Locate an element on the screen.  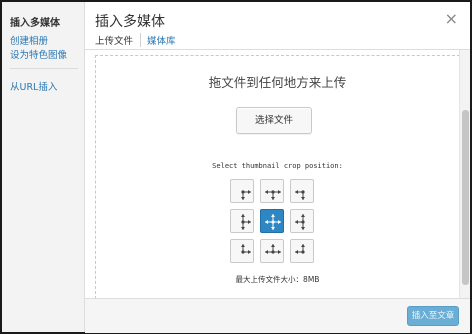
crop-position-top-right-button is located at coordinates (302, 191).